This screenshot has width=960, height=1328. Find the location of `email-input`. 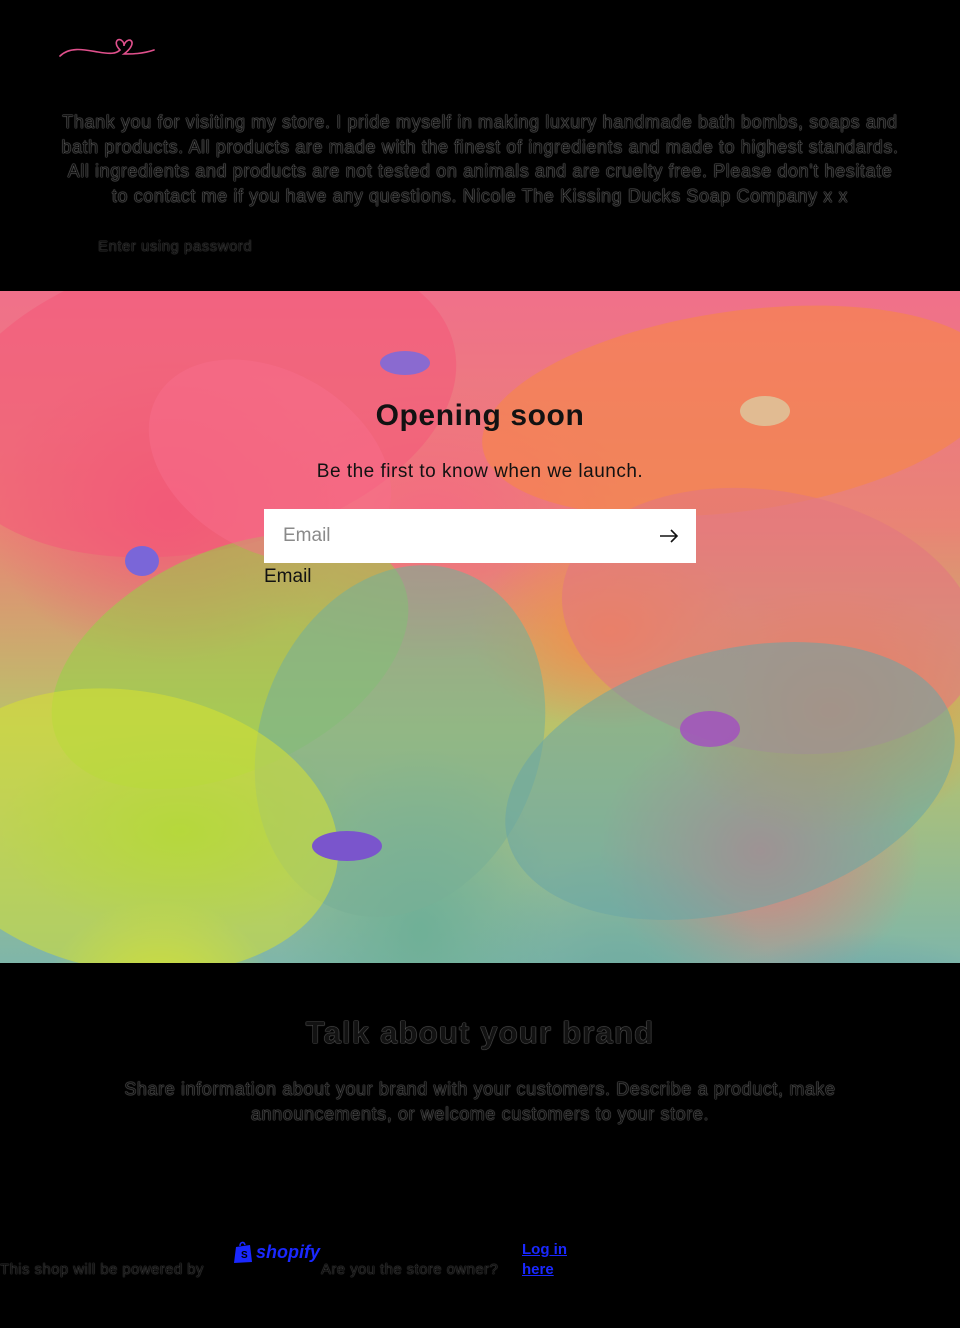

email-input is located at coordinates (453, 536).